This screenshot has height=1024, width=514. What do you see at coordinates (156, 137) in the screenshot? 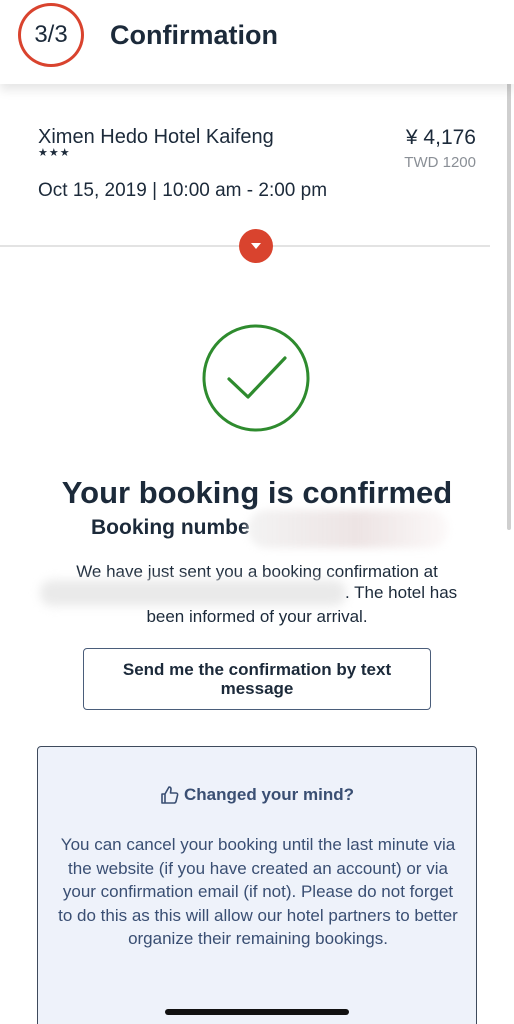
I see `hotel-name: Ximen Hedo Hotel Kaifeng` at bounding box center [156, 137].